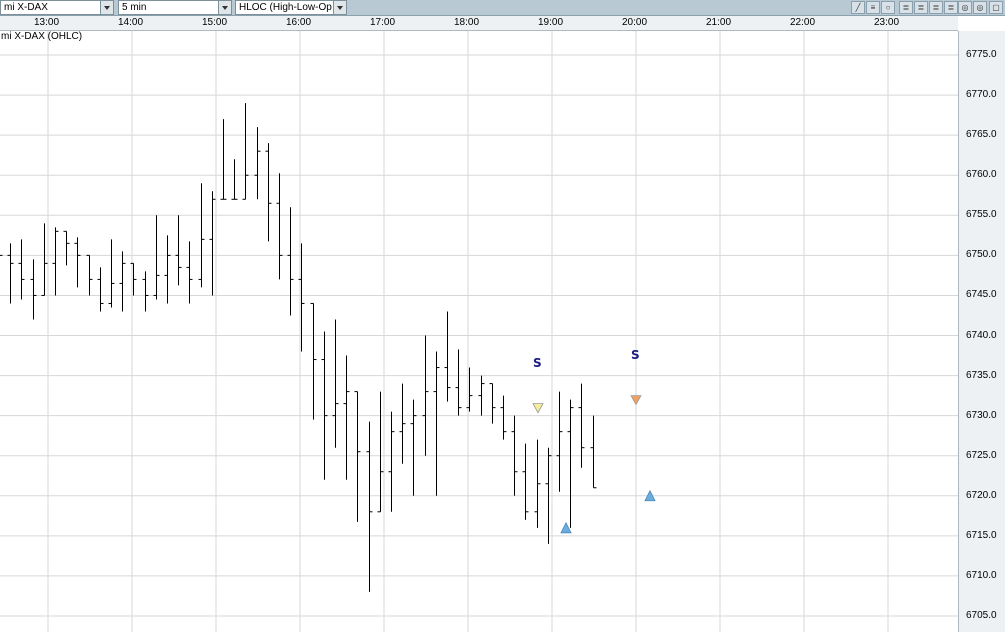 This screenshot has height=632, width=1005. Describe the element at coordinates (566, 527) in the screenshot. I see `buy-arrow-icon` at that location.